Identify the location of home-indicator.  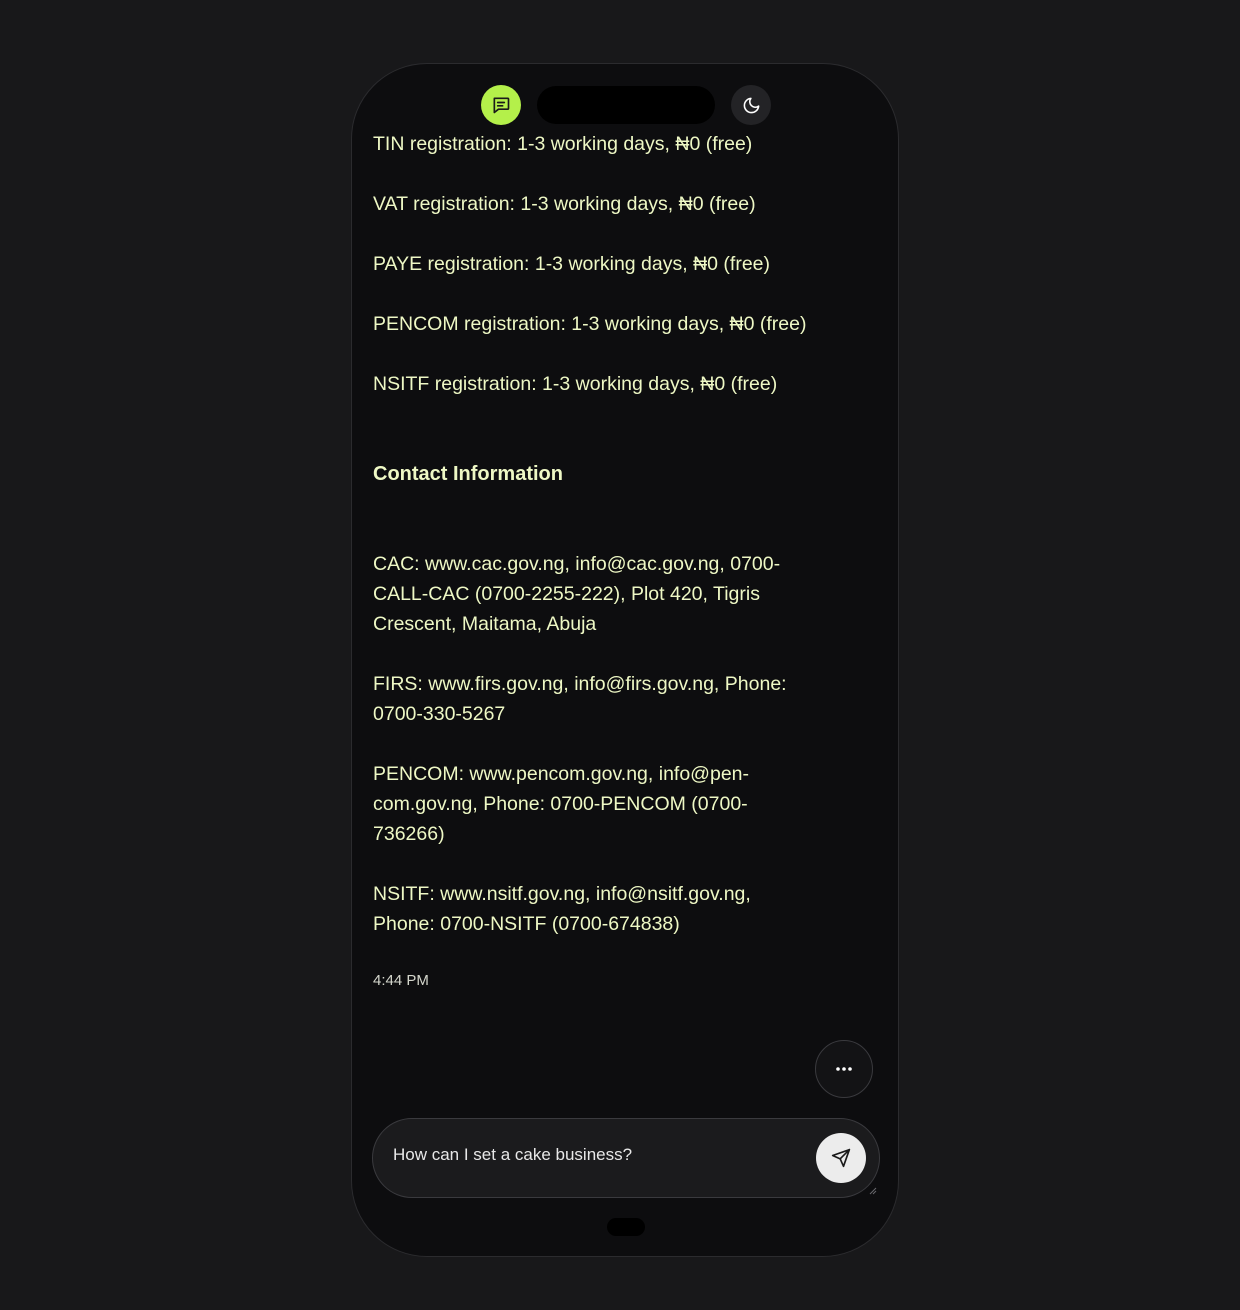
(626, 1227).